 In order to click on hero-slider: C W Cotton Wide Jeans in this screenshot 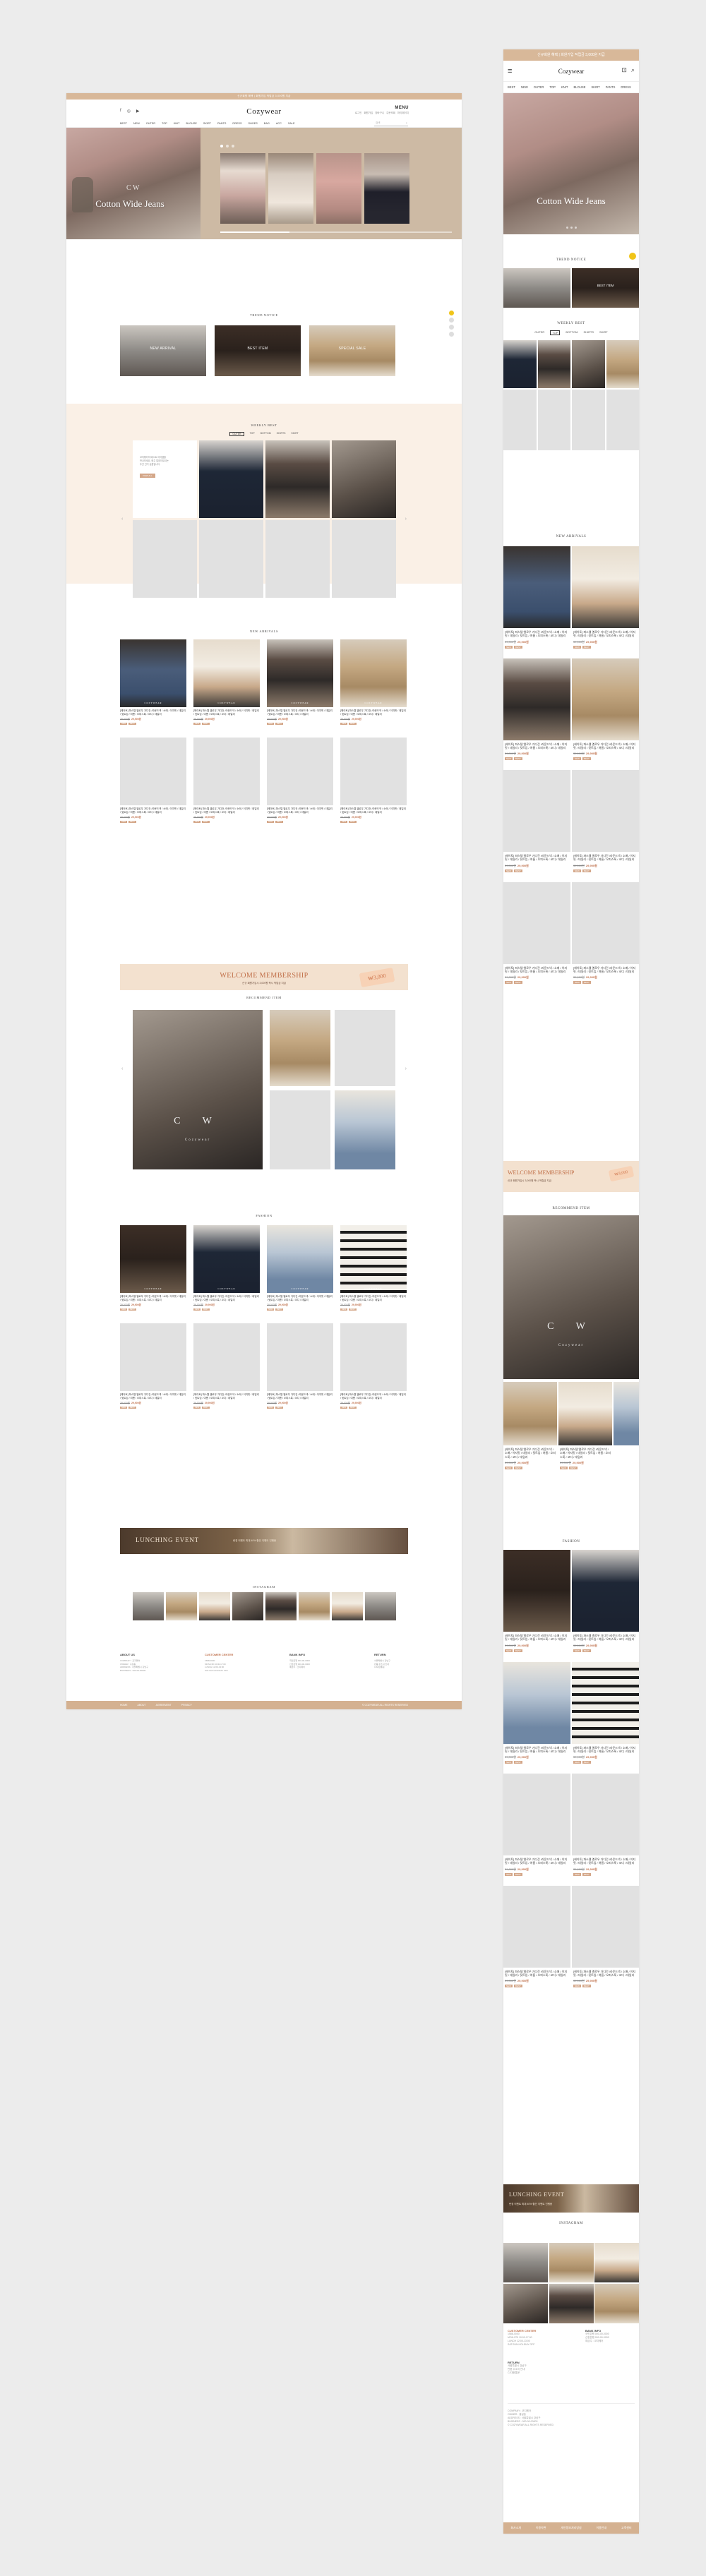, I will do `click(264, 183)`.